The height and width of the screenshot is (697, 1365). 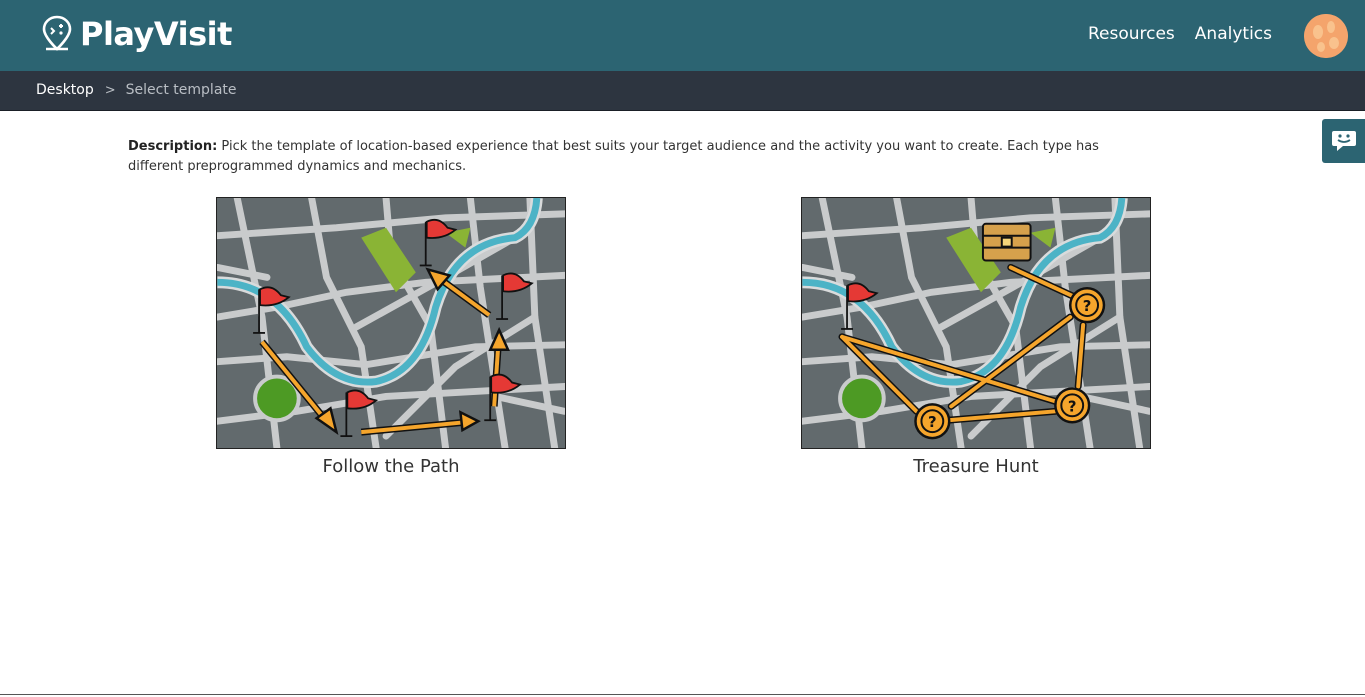 I want to click on template-card-treasure-hunt: ? ? ? Treasure Hunt, so click(x=976, y=337).